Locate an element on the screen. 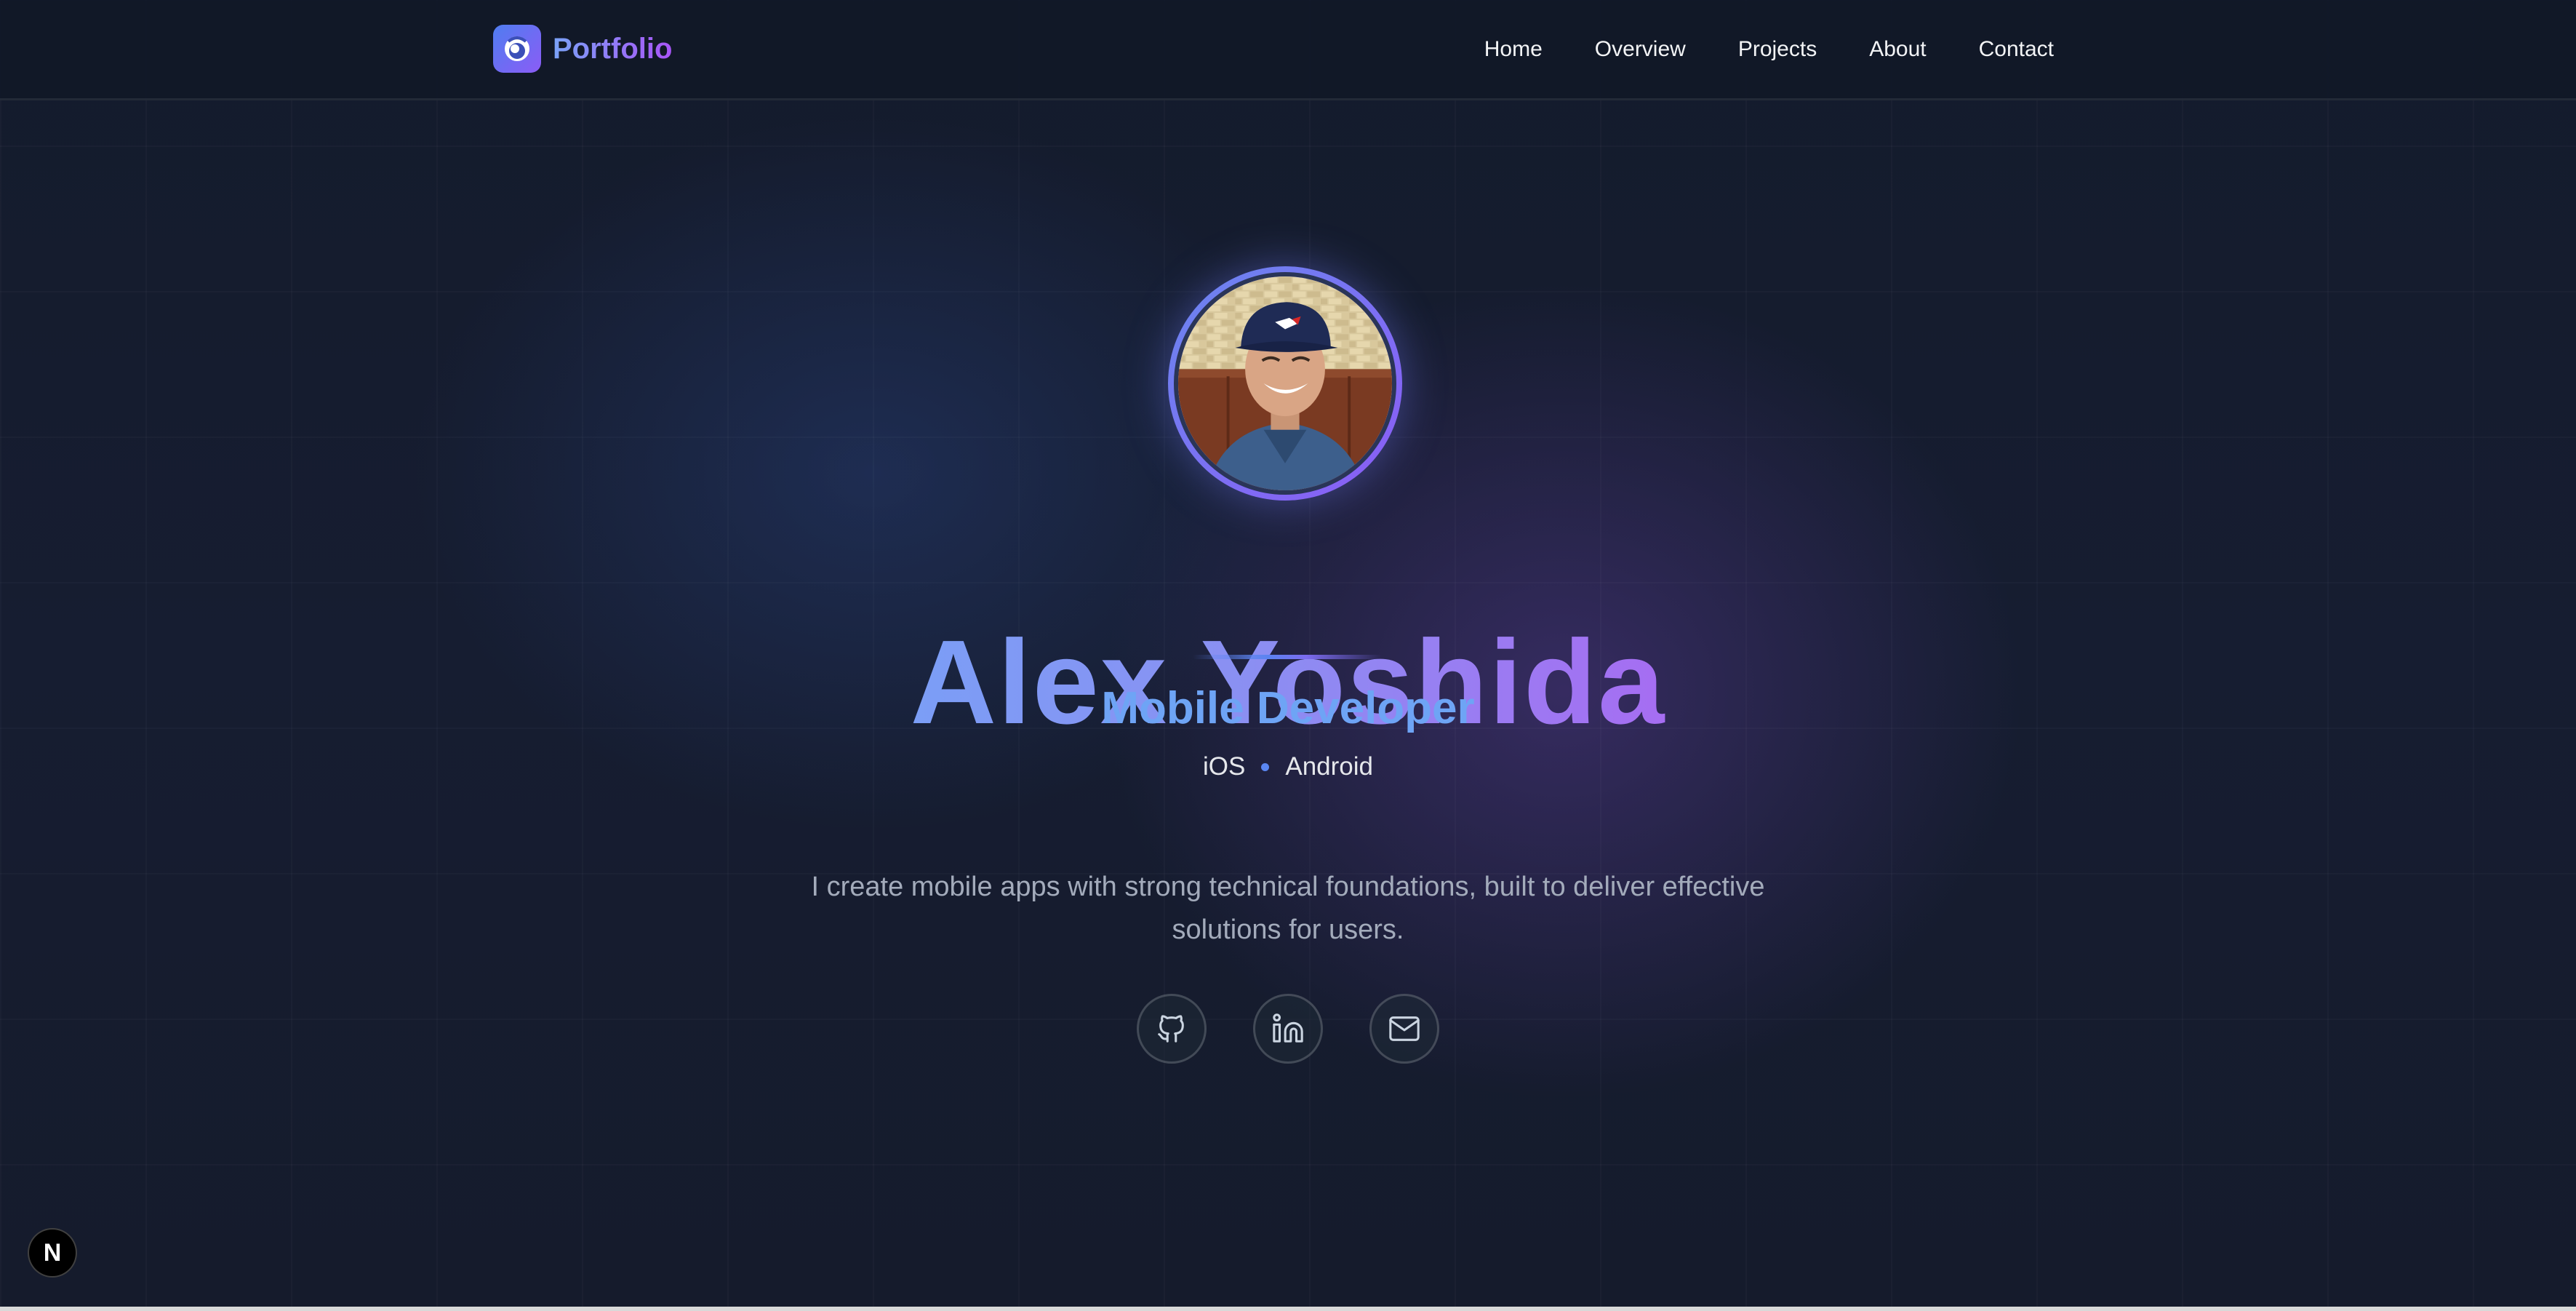 The width and height of the screenshot is (2576, 1311). hero-role: Mobile Developer is located at coordinates (1288, 708).